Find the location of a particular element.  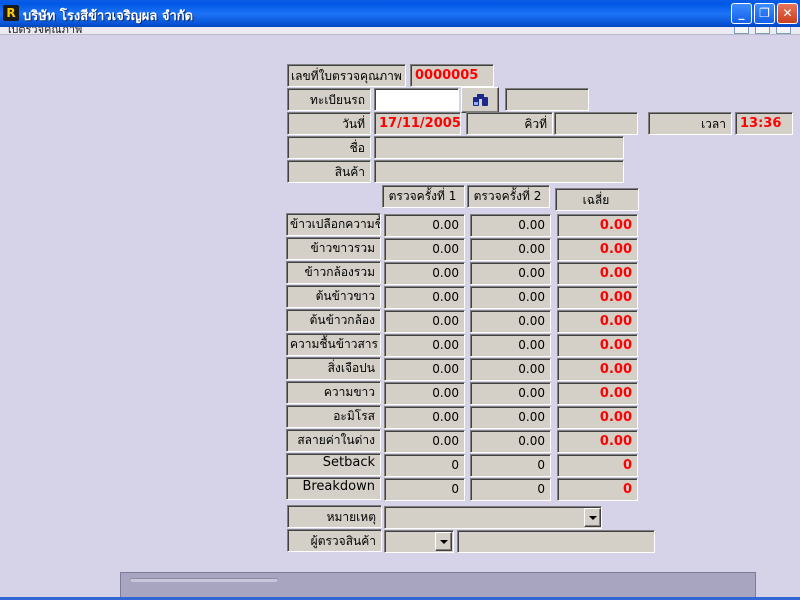

plate-label: ทะเบียนรถ is located at coordinates (329, 99).